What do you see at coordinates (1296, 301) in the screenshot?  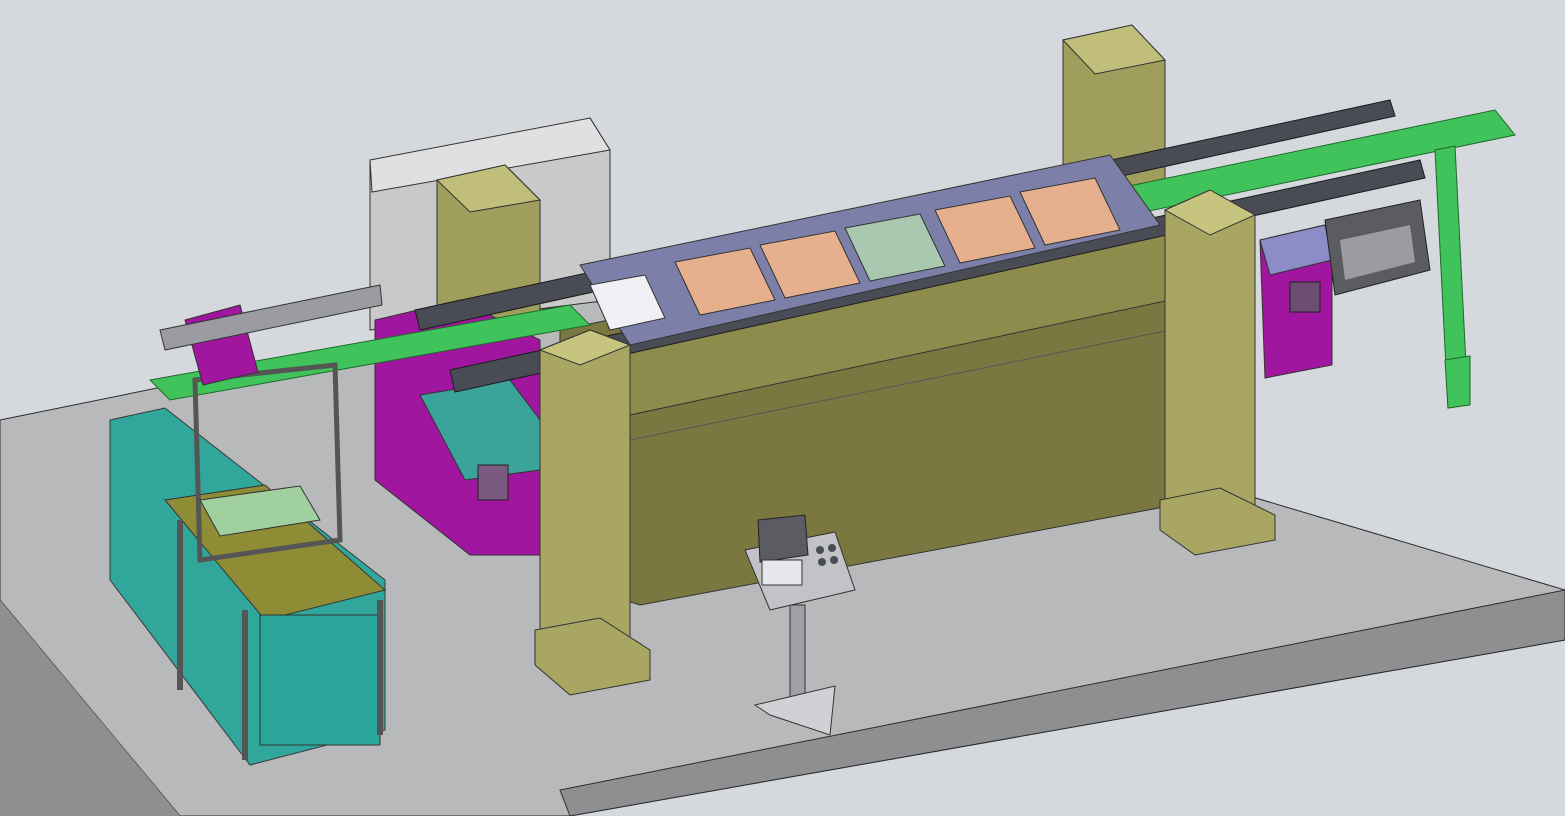 I see `right-inspection-station` at bounding box center [1296, 301].